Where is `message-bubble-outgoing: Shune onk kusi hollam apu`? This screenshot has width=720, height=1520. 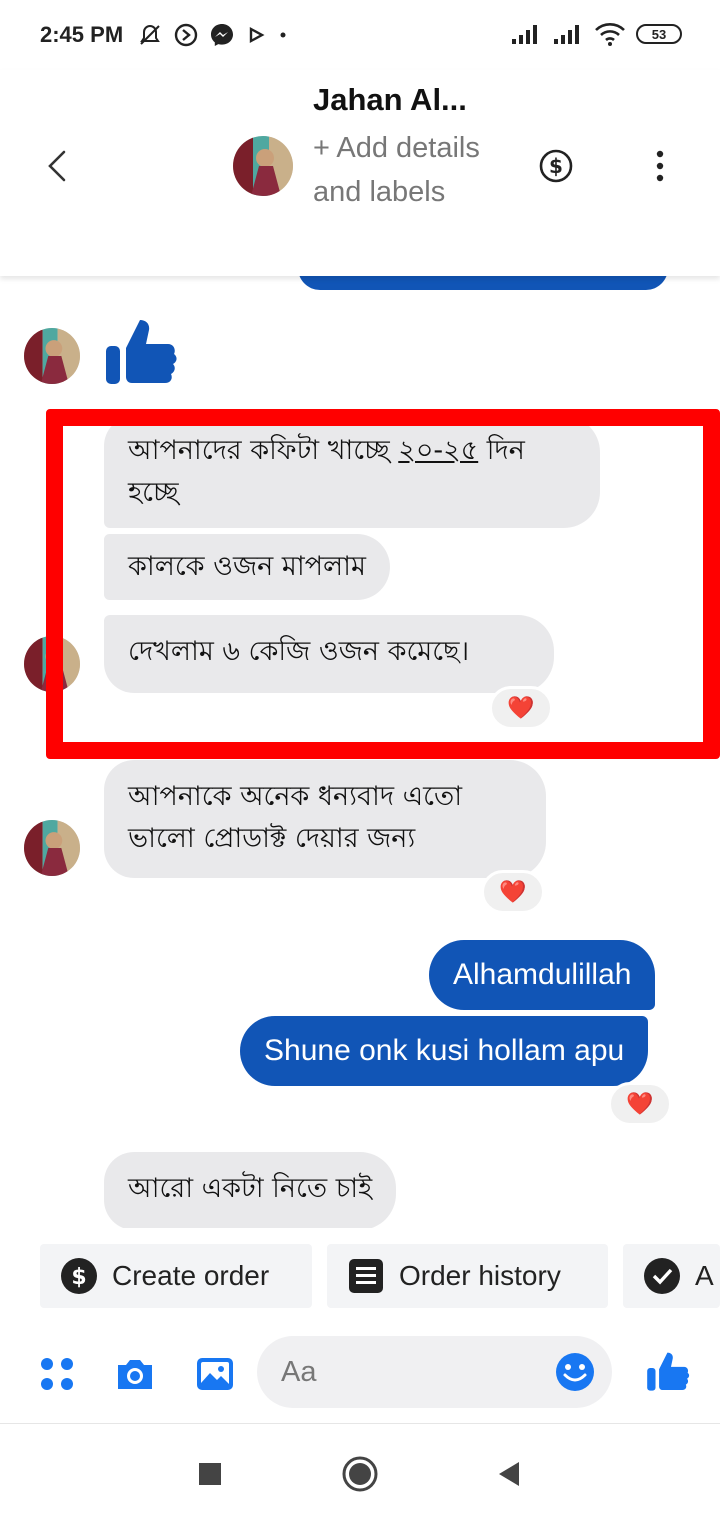
message-bubble-outgoing: Shune onk kusi hollam apu is located at coordinates (444, 1051).